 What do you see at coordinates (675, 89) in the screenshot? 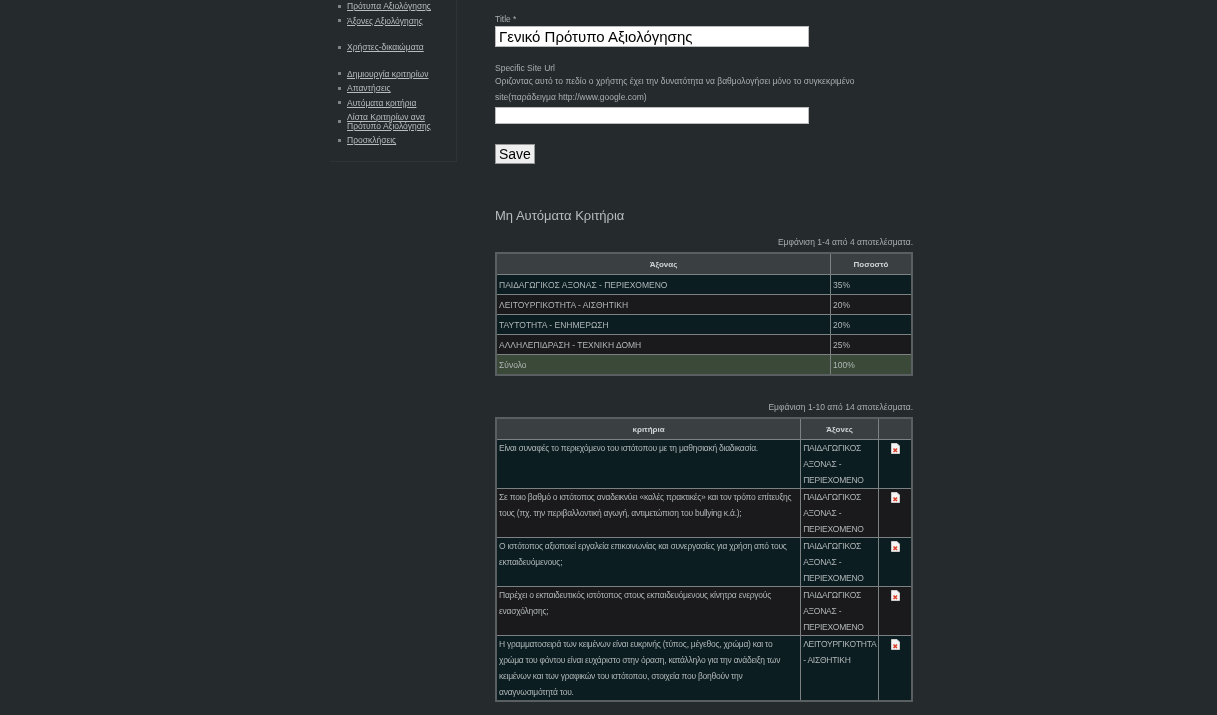
I see `url-hint: Οριζοντας αυτό το πεδίο ο χρήστης έχει την δυνατότητα να βαθμολογήσει μόνο το συγκεκριμένο site(παράδειγμα http://www.google.com)` at bounding box center [675, 89].